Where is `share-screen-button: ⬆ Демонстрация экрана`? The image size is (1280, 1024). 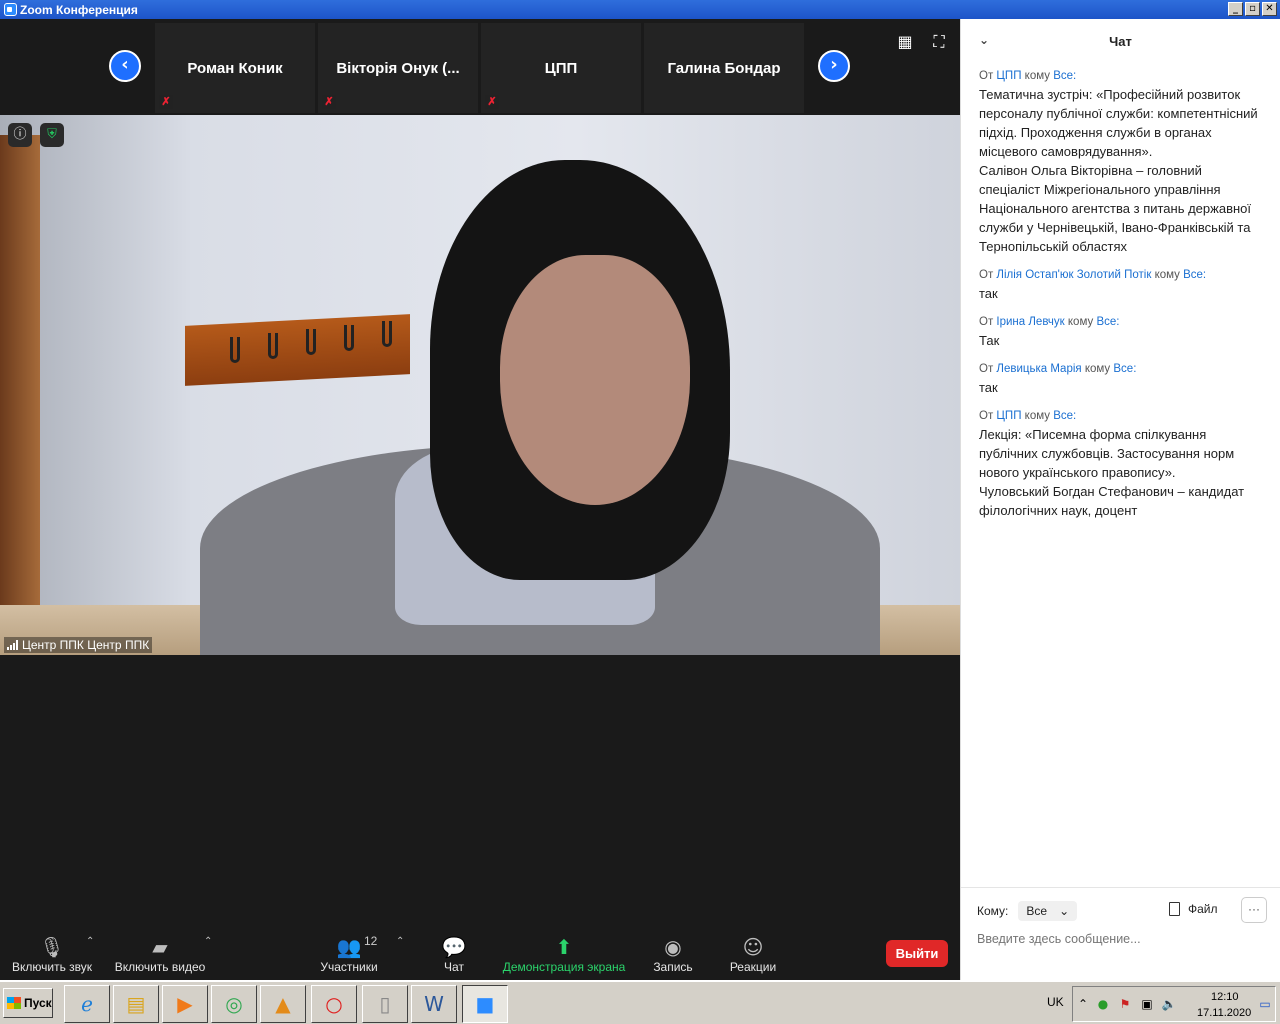
share-screen-button: ⬆ Демонстрация экрана is located at coordinates (564, 954).